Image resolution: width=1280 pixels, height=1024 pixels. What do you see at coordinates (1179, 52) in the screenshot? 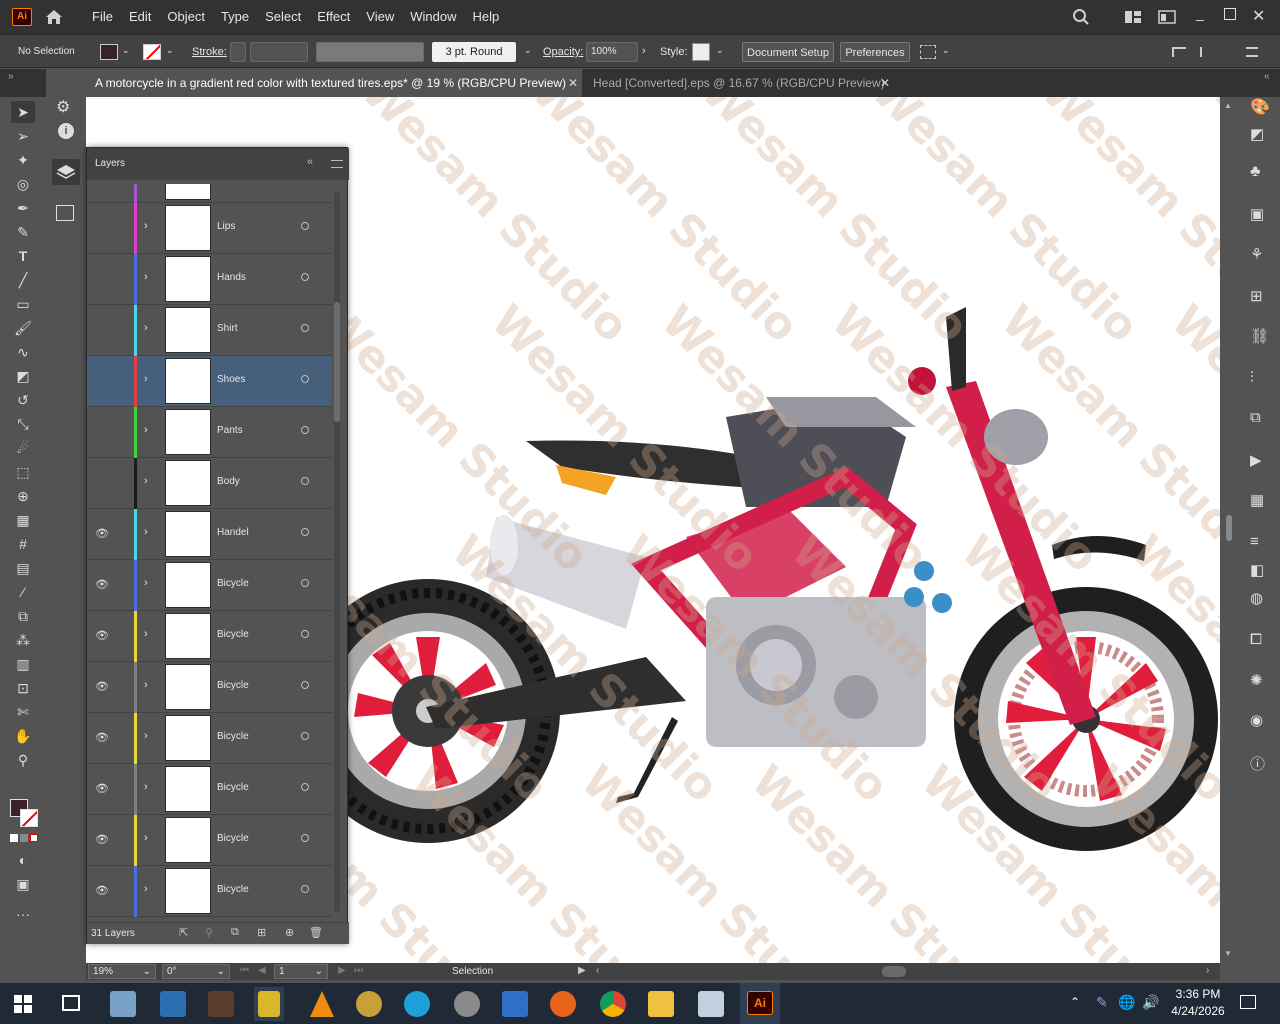
I see `align-icon` at bounding box center [1179, 52].